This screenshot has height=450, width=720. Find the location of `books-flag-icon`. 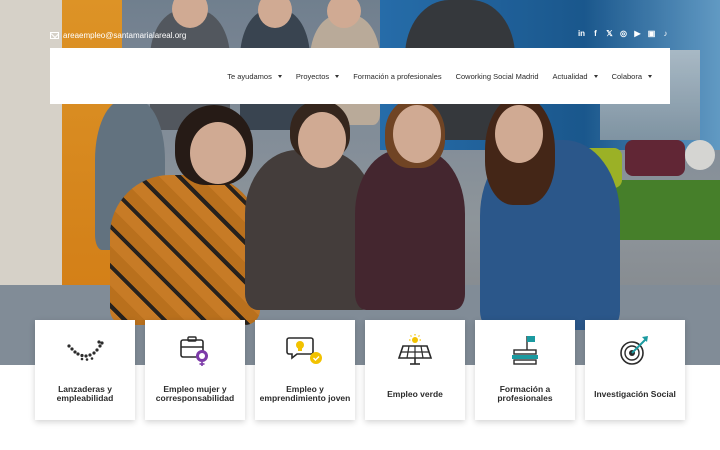

books-flag-icon is located at coordinates (525, 350).